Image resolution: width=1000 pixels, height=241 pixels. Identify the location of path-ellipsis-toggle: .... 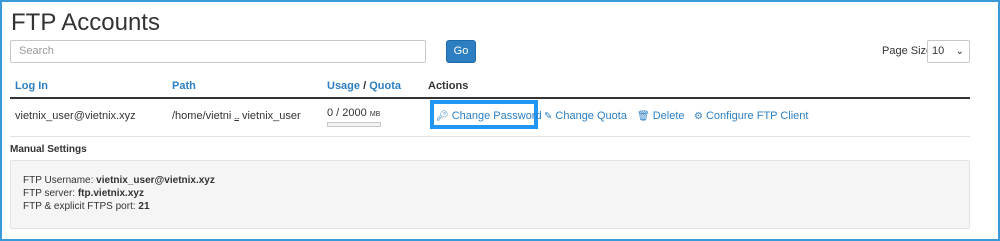
(236, 116).